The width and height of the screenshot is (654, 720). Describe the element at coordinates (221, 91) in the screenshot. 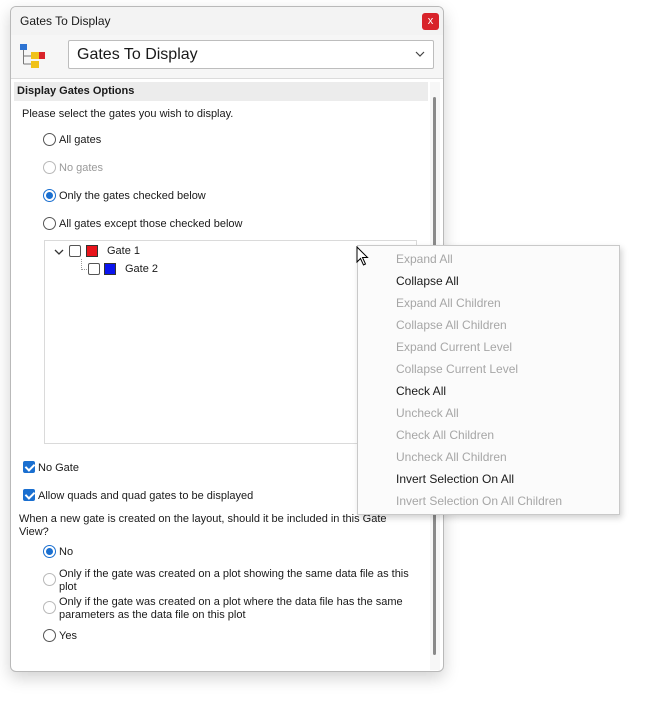

I see `section-header: Display Gates Options` at that location.